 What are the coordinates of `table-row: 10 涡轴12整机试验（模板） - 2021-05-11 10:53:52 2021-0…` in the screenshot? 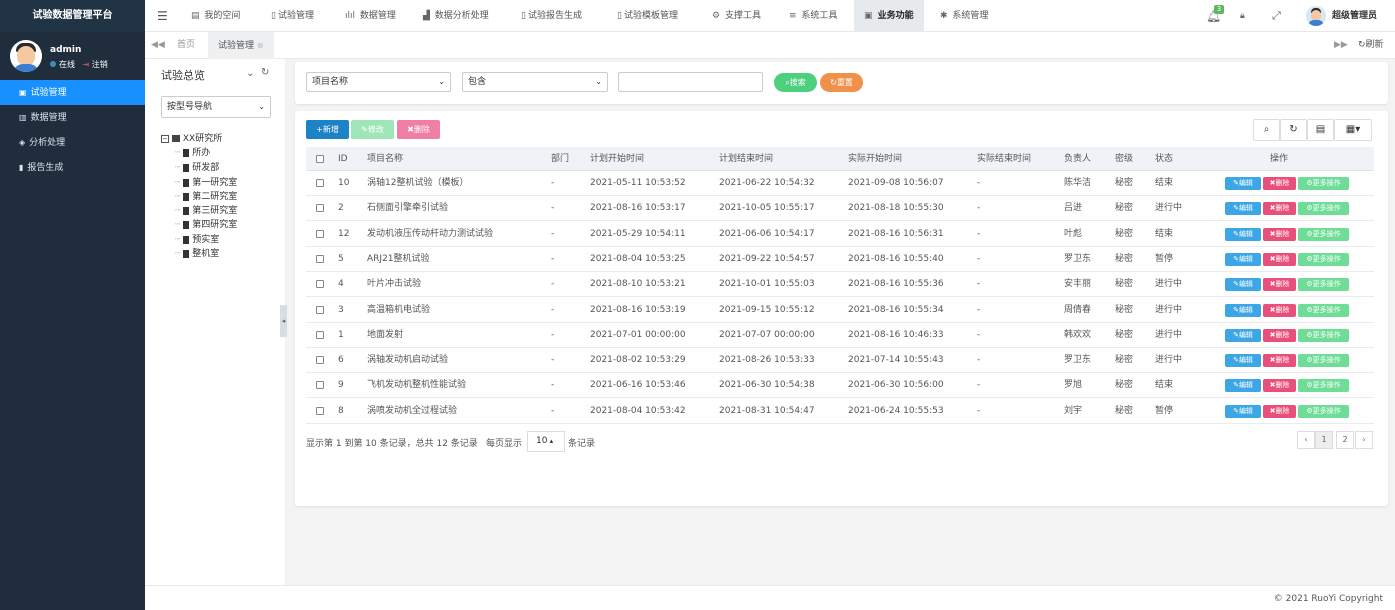 It's located at (840, 183).